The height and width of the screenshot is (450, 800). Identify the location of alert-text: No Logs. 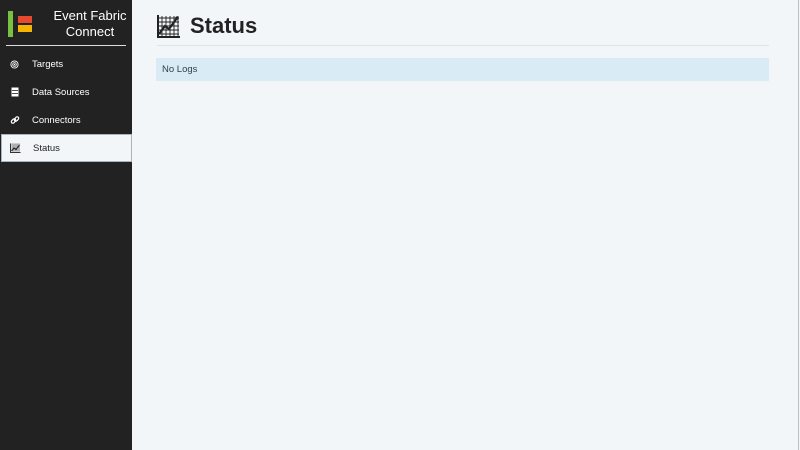
(180, 69).